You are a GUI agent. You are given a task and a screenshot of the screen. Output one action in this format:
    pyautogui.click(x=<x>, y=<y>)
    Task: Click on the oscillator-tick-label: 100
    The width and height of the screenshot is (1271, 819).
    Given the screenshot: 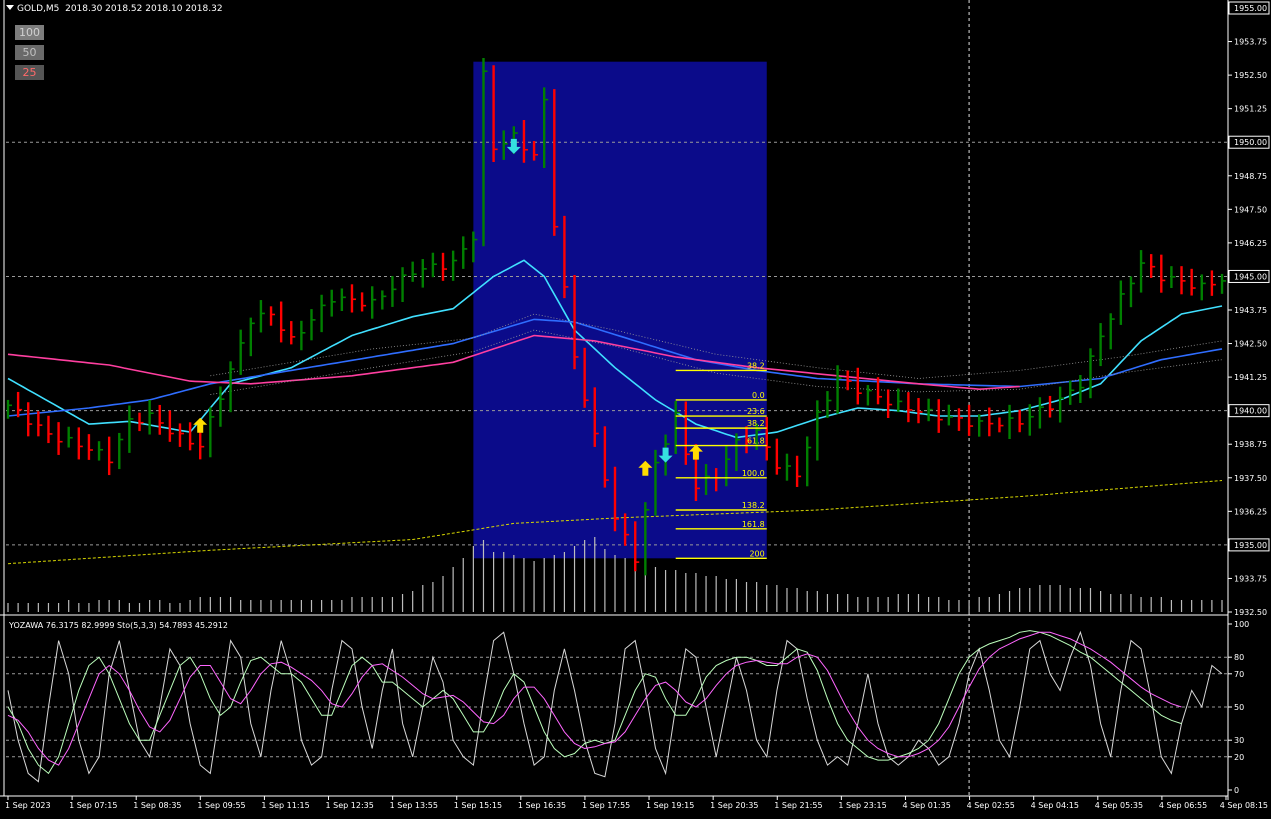 What is the action you would take?
    pyautogui.click(x=1241, y=624)
    